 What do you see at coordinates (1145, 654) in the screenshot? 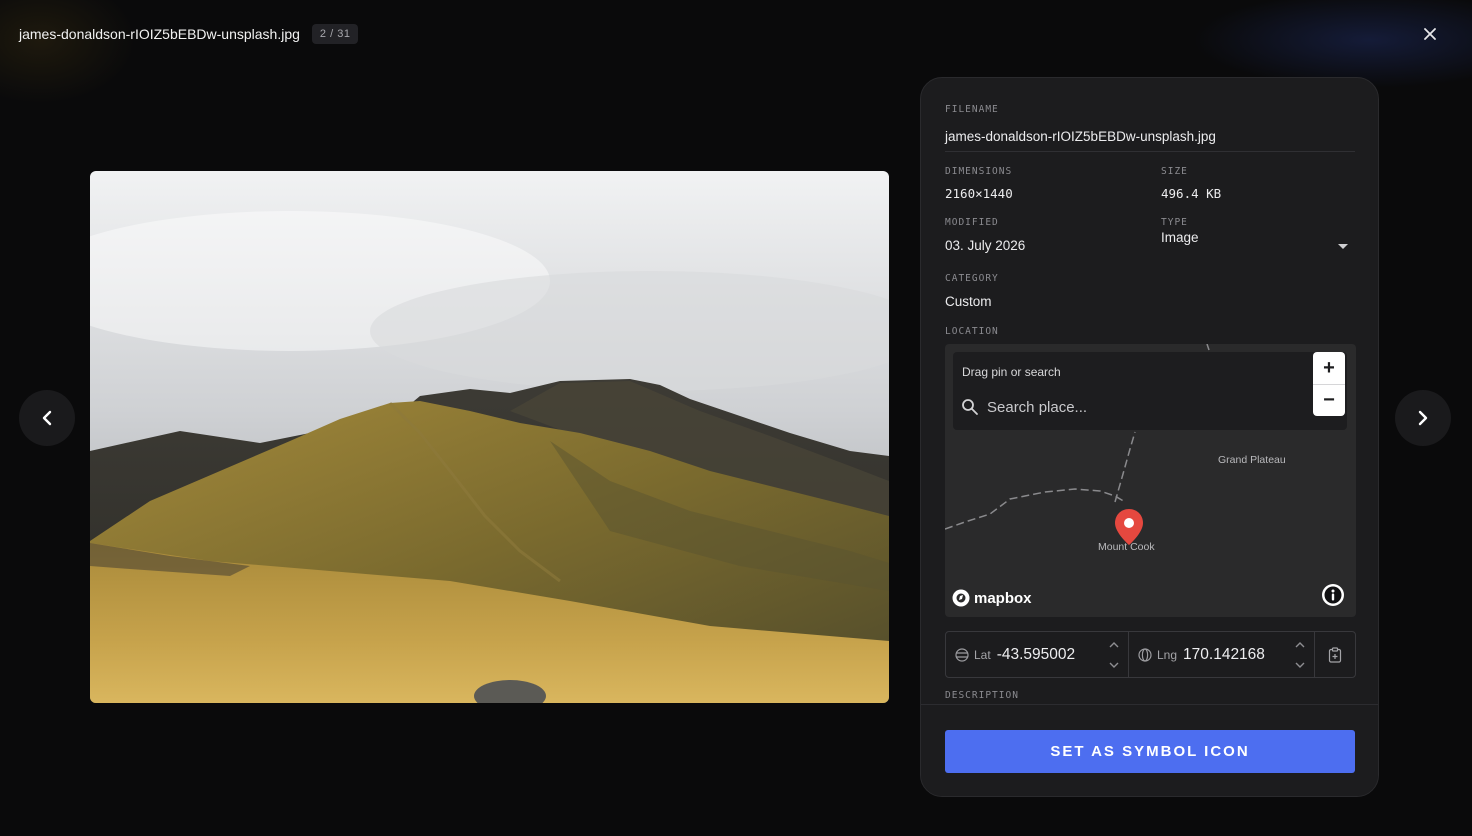
I see `globe-icon` at bounding box center [1145, 654].